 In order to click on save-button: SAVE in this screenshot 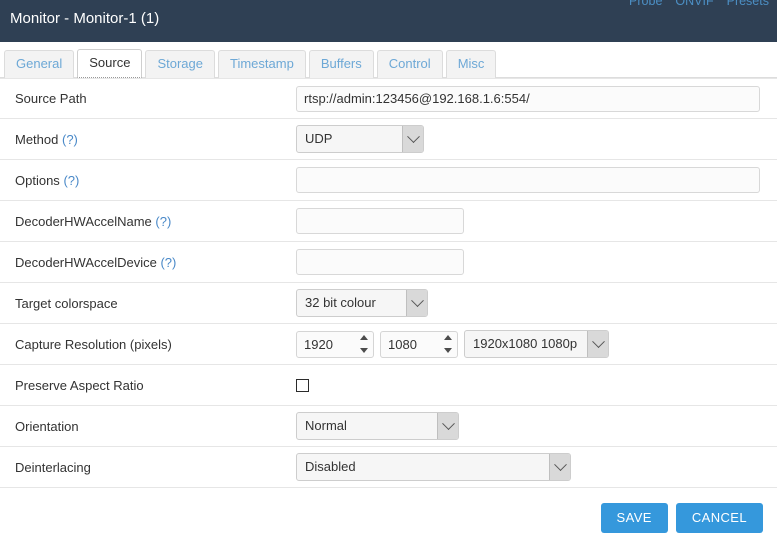, I will do `click(634, 518)`.